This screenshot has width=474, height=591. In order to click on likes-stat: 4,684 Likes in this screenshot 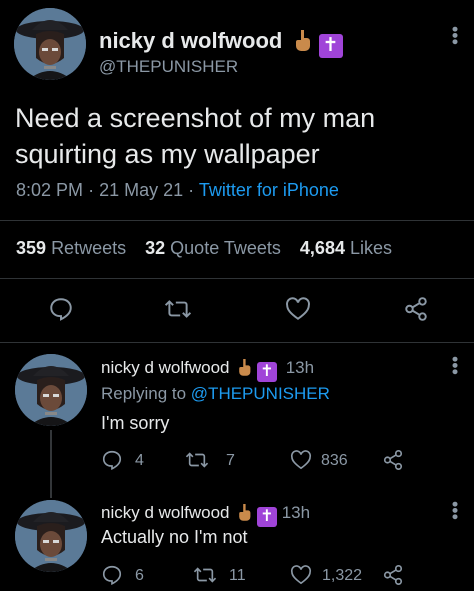, I will do `click(346, 248)`.